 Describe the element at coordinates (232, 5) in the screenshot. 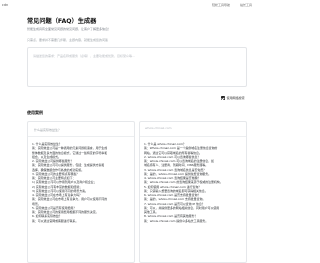

I see `top-nav: 轻松工具导航 站长工具` at that location.